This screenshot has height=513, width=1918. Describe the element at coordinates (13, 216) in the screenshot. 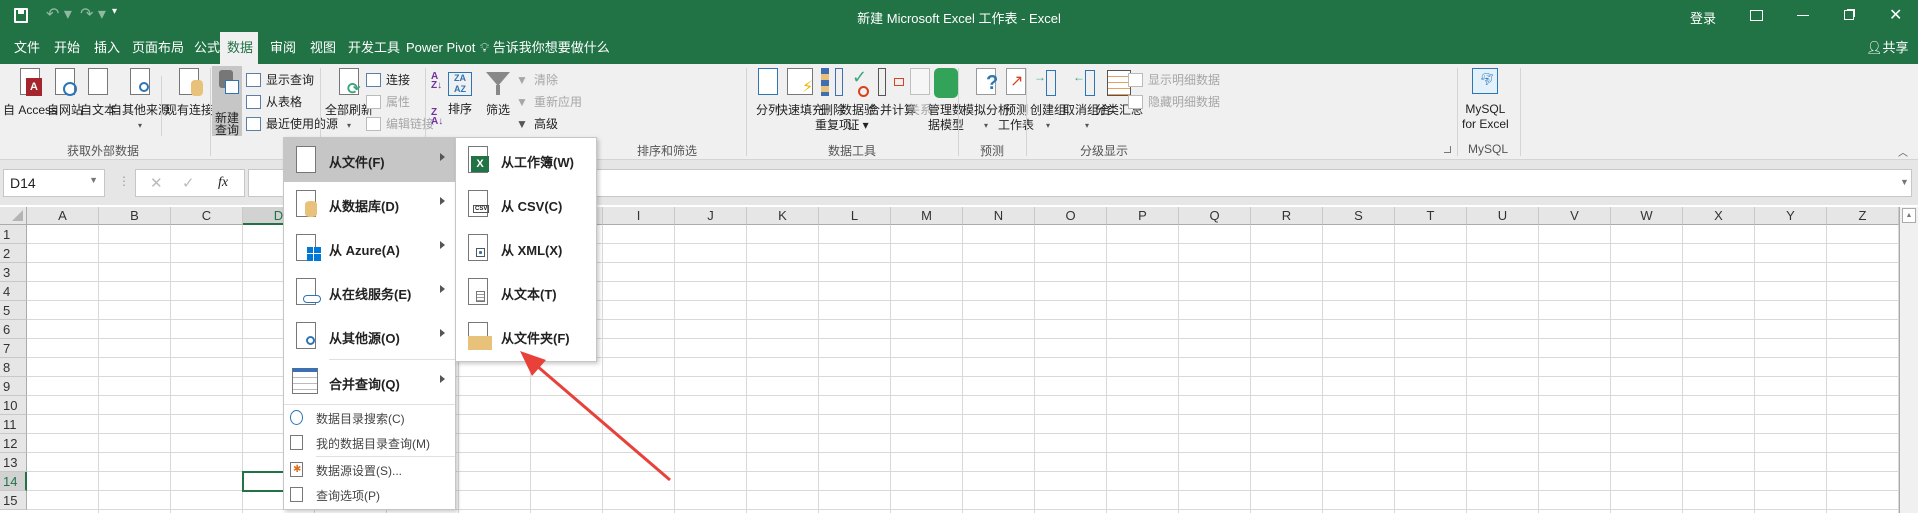

I see `select-all-corner` at that location.